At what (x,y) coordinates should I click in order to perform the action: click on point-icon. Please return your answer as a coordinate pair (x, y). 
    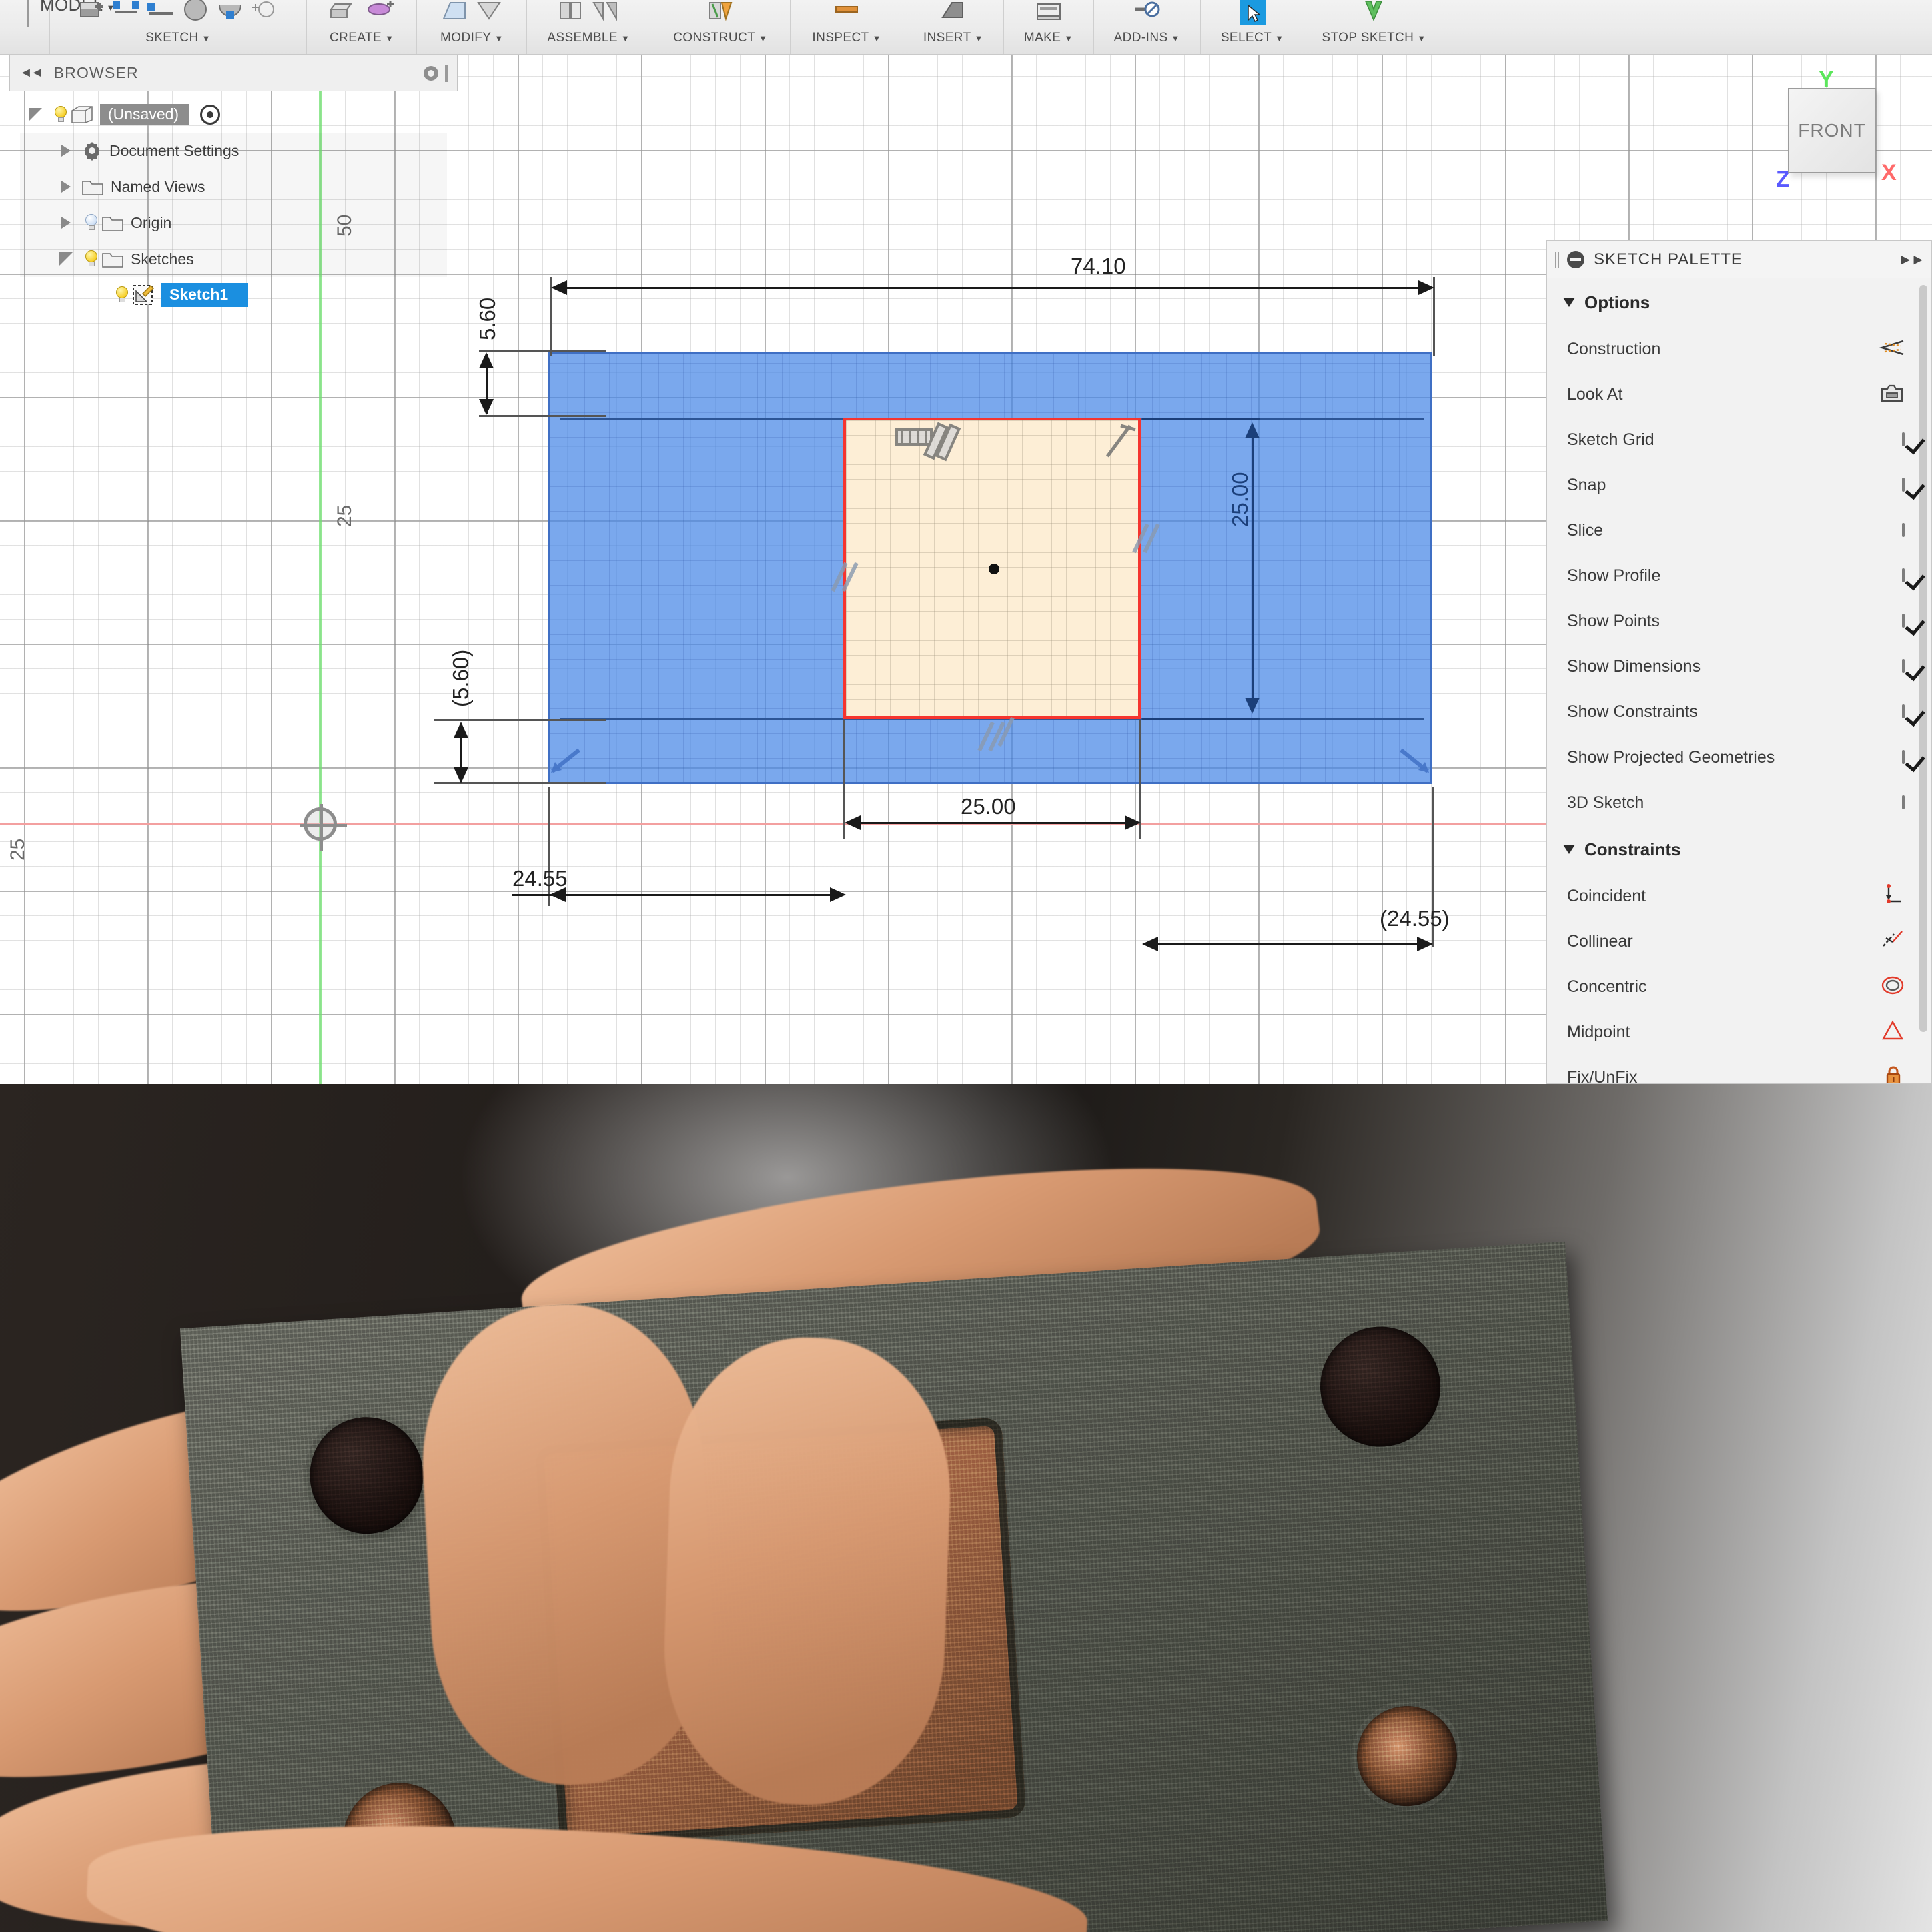
    Looking at the image, I should click on (265, 13).